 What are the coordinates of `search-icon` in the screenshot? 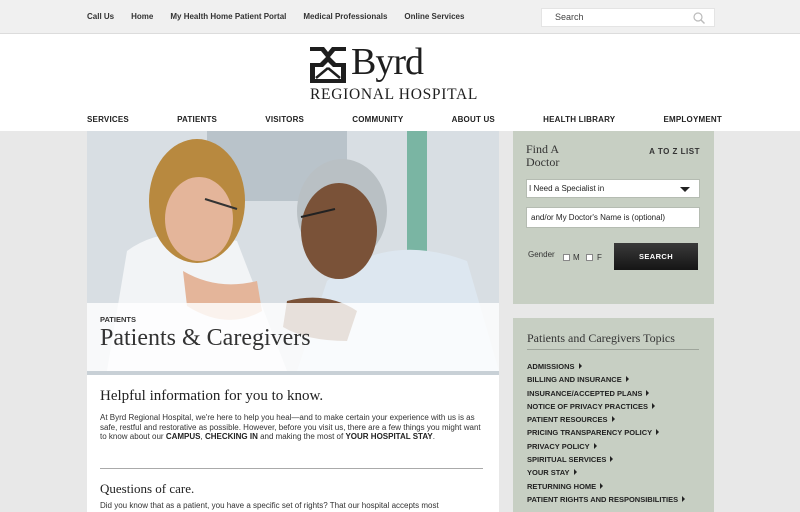 It's located at (699, 18).